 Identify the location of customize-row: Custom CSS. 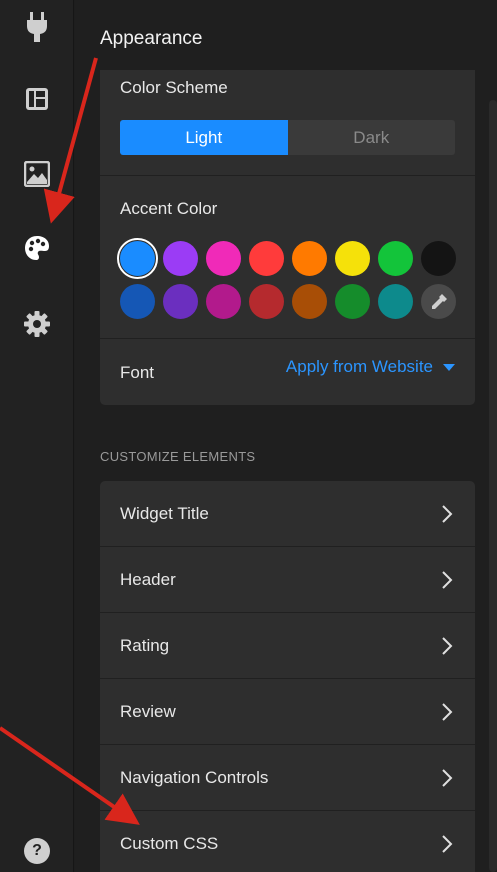
(287, 841).